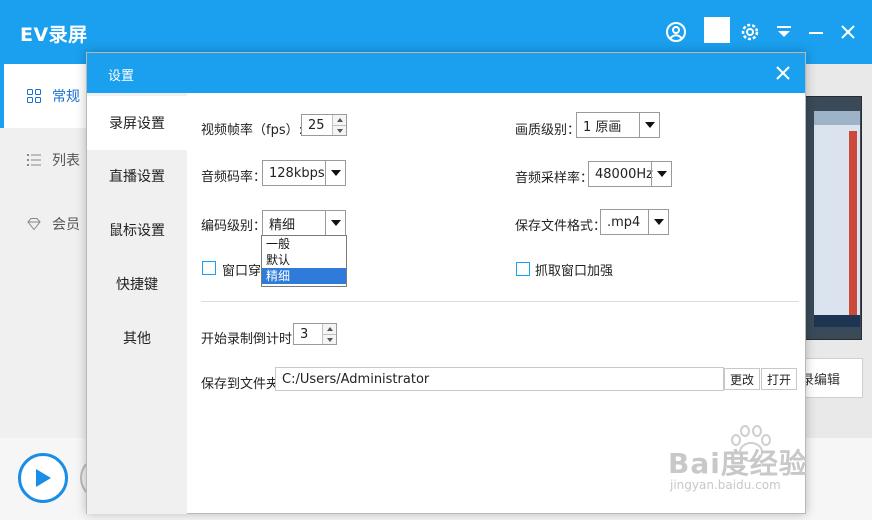  Describe the element at coordinates (209, 268) in the screenshot. I see `window-through-checkbox` at that location.